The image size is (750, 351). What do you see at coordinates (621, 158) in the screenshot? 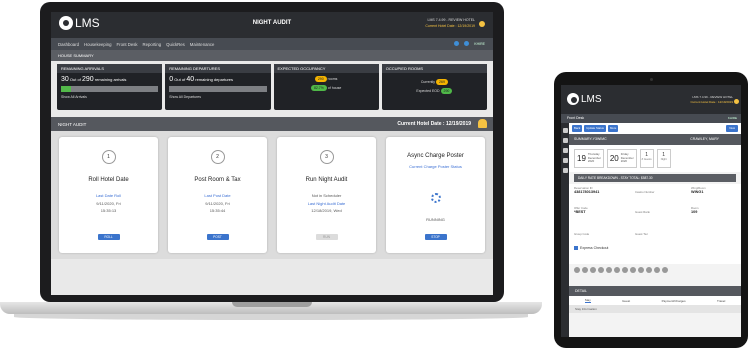
I see `departure-date: 20 Friday December 2020` at bounding box center [621, 158].